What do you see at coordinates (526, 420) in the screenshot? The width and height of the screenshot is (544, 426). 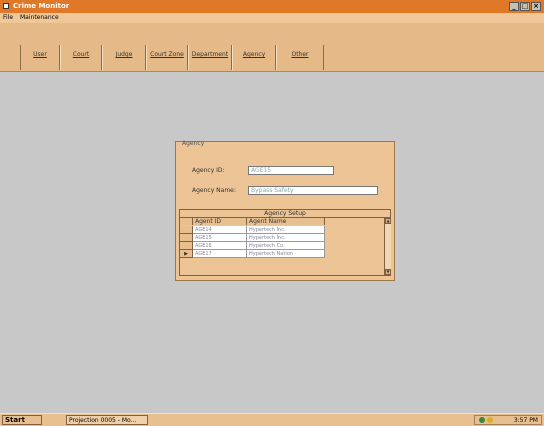 I see `clock: 3:57 PM` at bounding box center [526, 420].